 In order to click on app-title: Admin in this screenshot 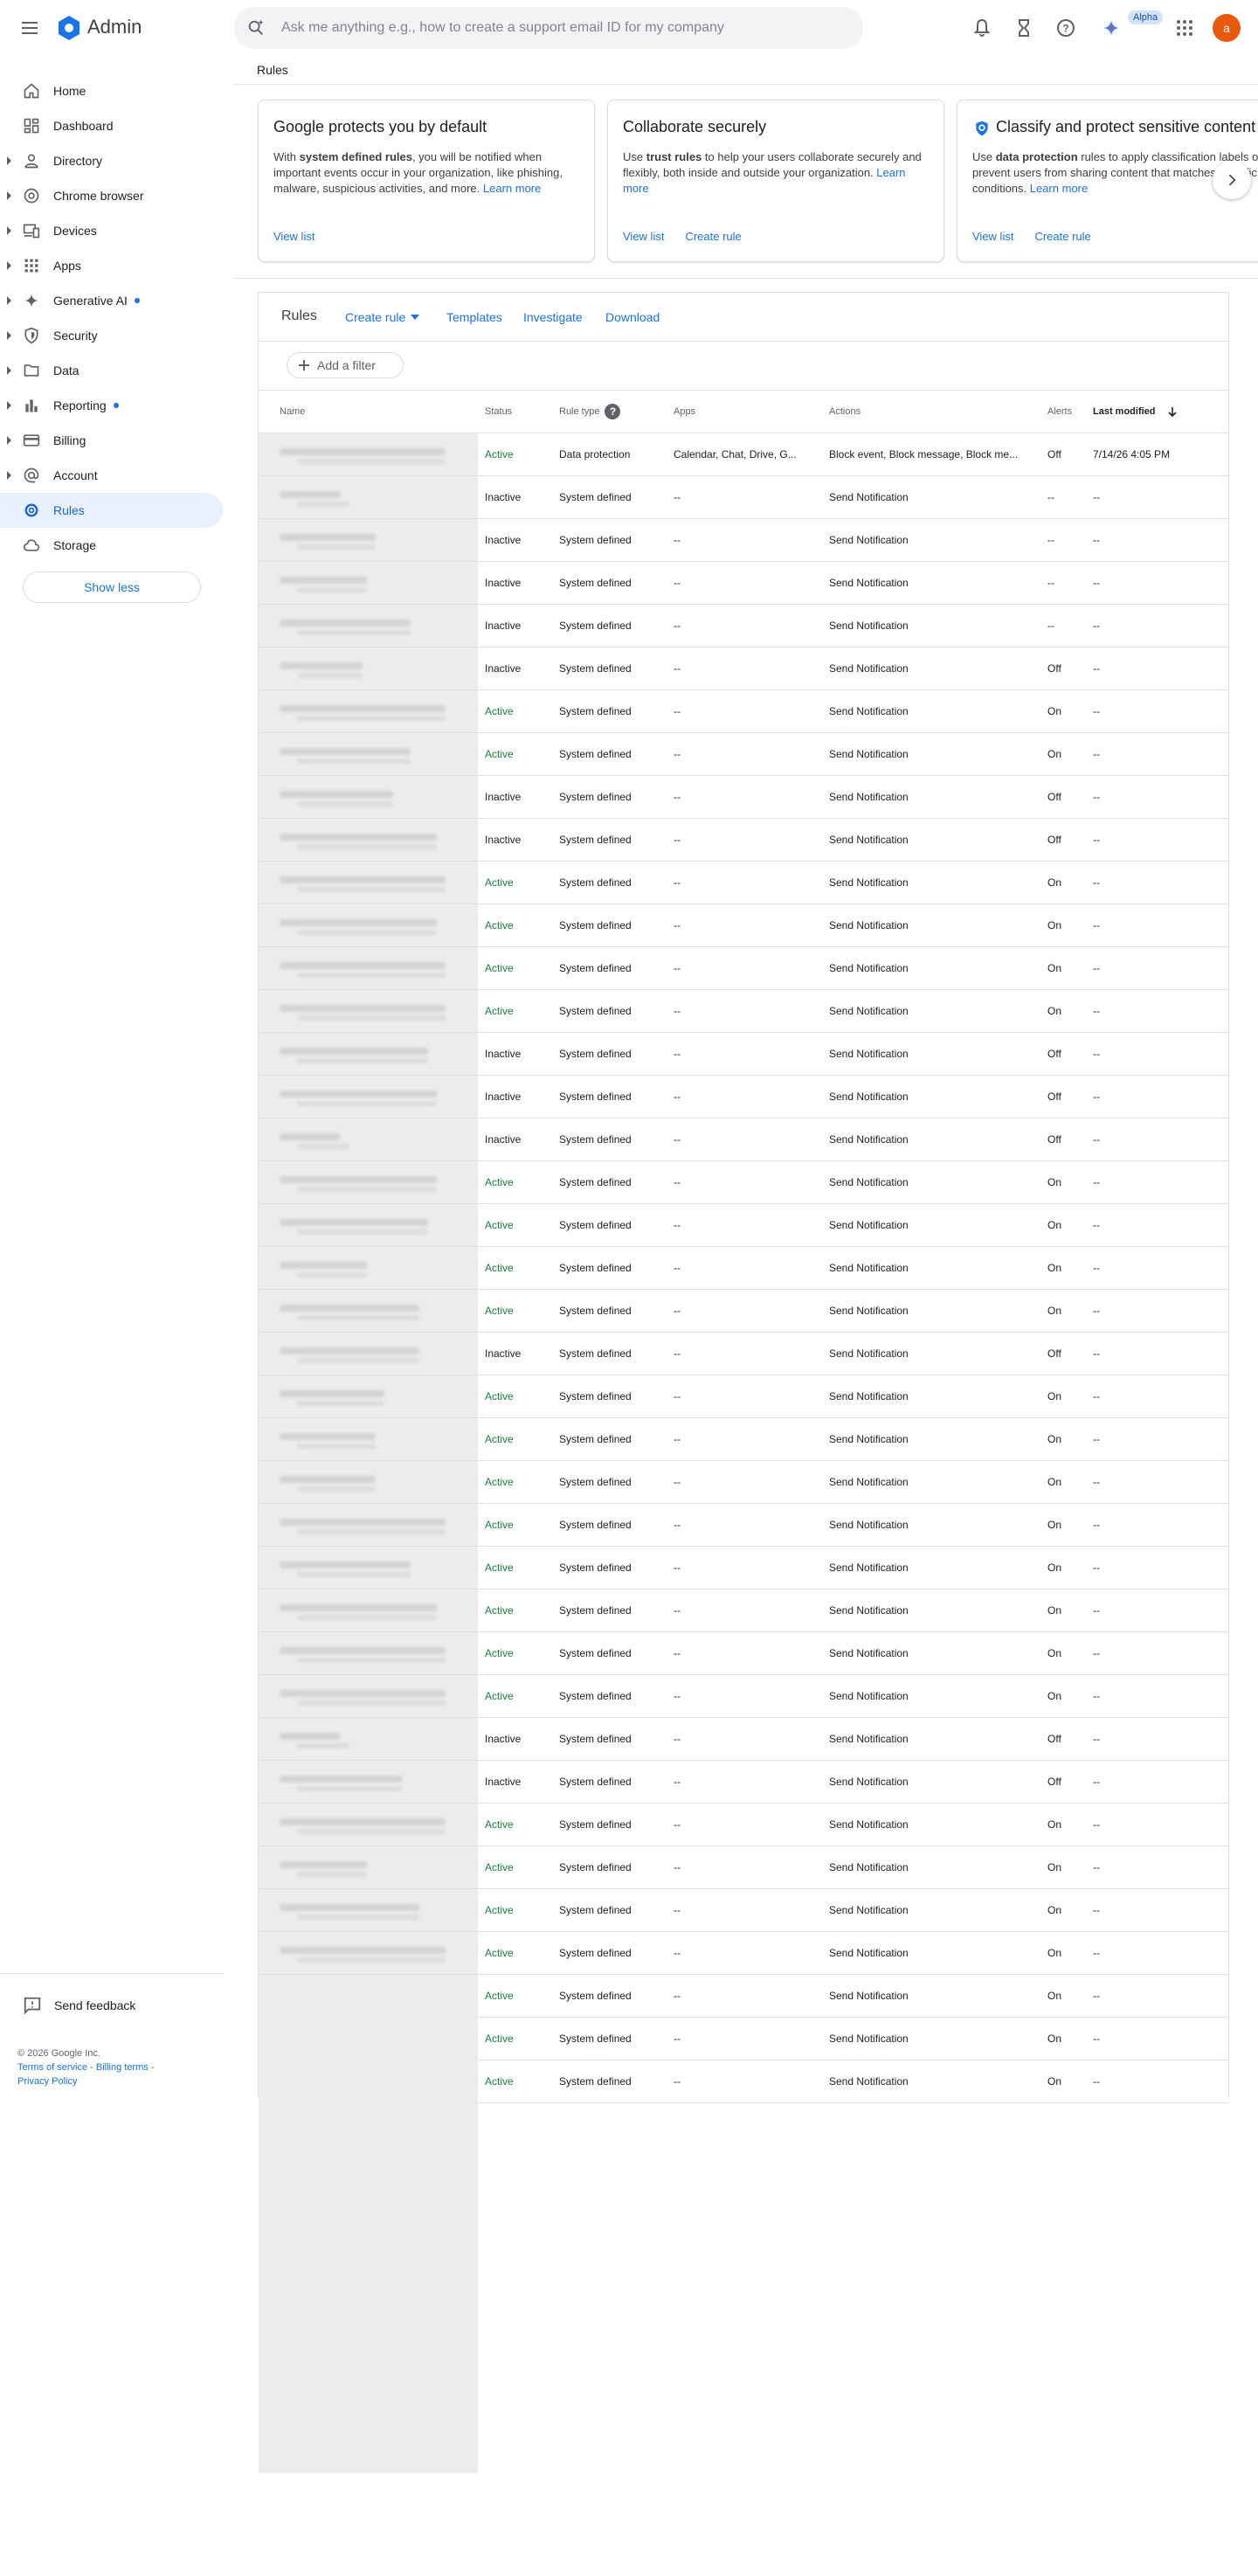, I will do `click(114, 27)`.